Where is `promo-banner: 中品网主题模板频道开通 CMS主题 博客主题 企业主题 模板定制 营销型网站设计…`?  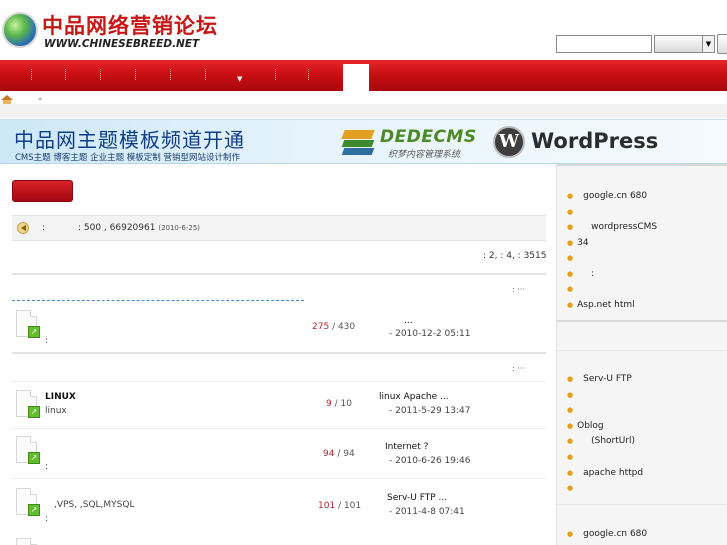
promo-banner: 中品网主题模板频道开通 CMS主题 博客主题 企业主题 模板定制 营销型网站设计… is located at coordinates (363, 141).